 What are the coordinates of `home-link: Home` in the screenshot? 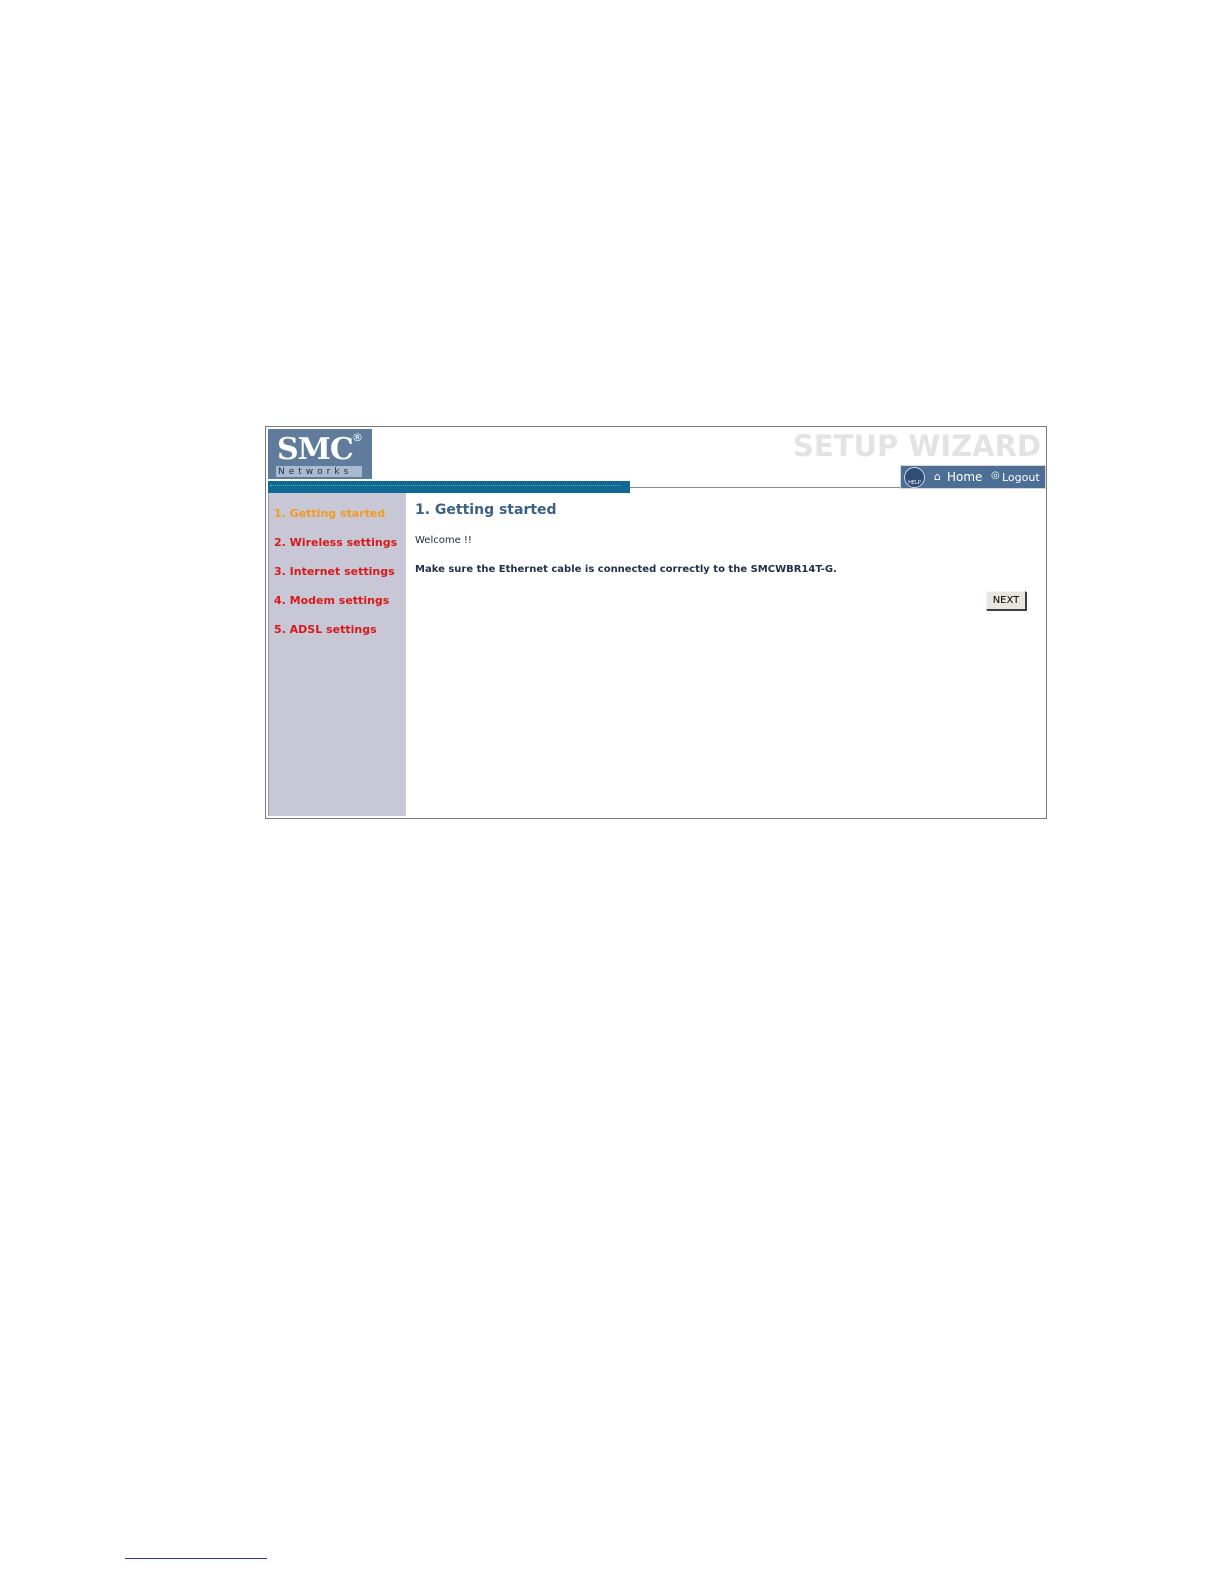 It's located at (964, 477).